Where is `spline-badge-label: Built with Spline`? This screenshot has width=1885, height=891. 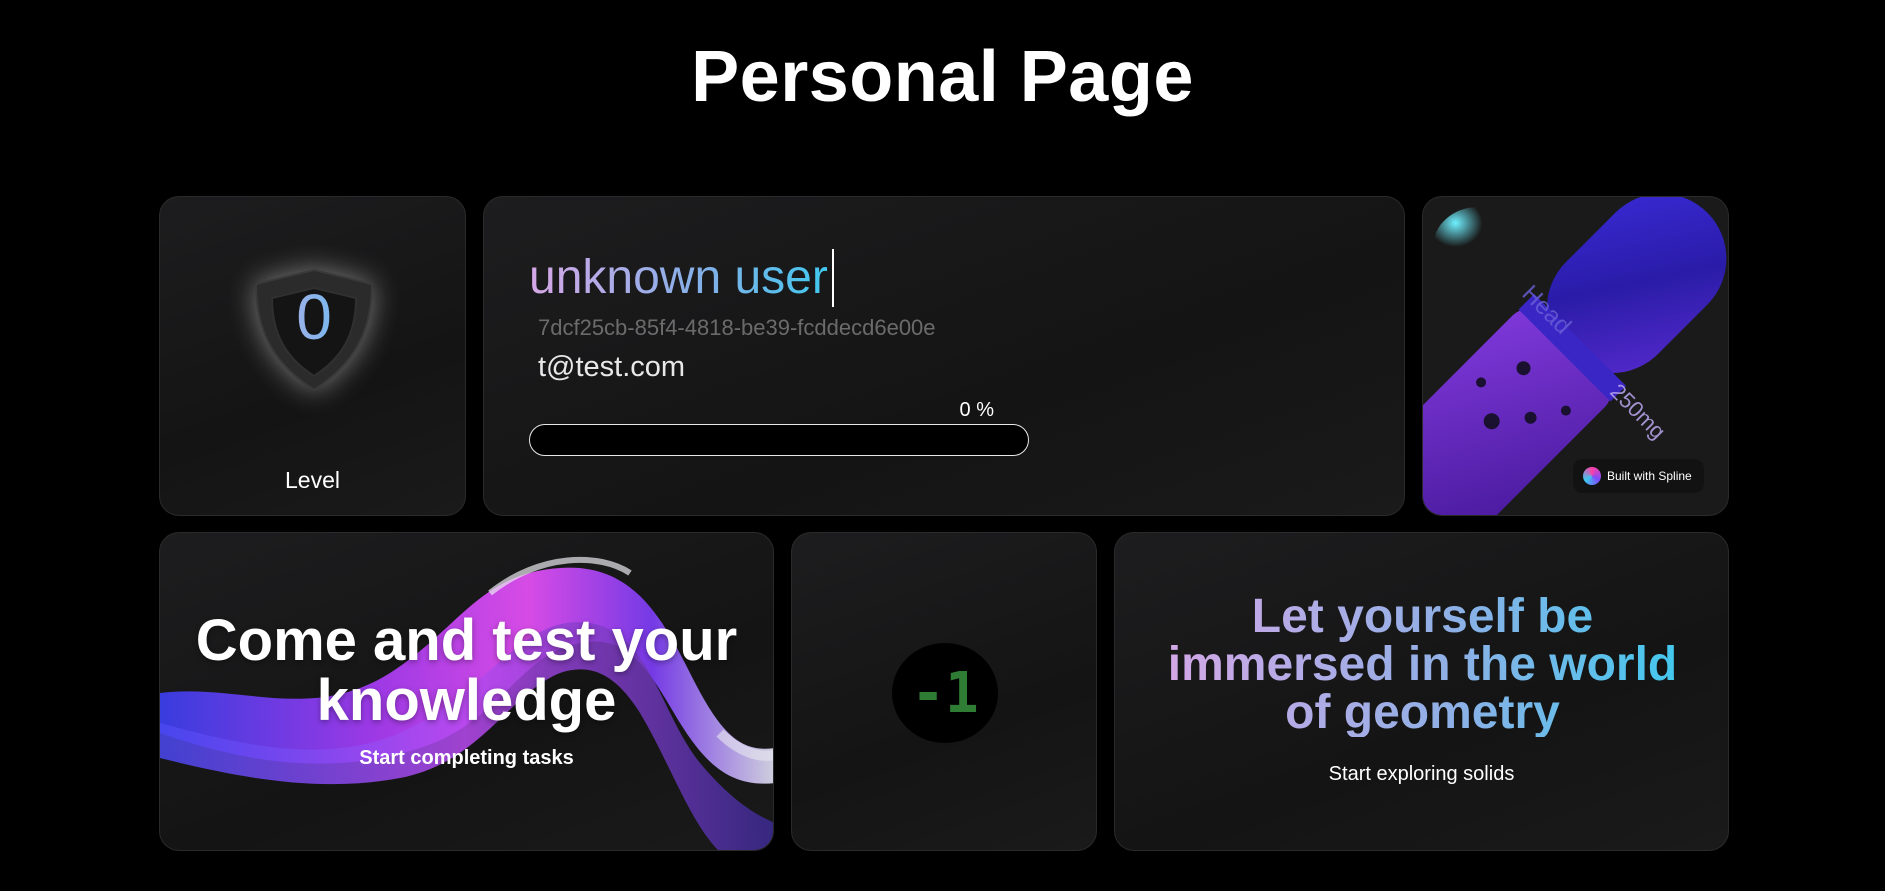 spline-badge-label: Built with Spline is located at coordinates (1649, 476).